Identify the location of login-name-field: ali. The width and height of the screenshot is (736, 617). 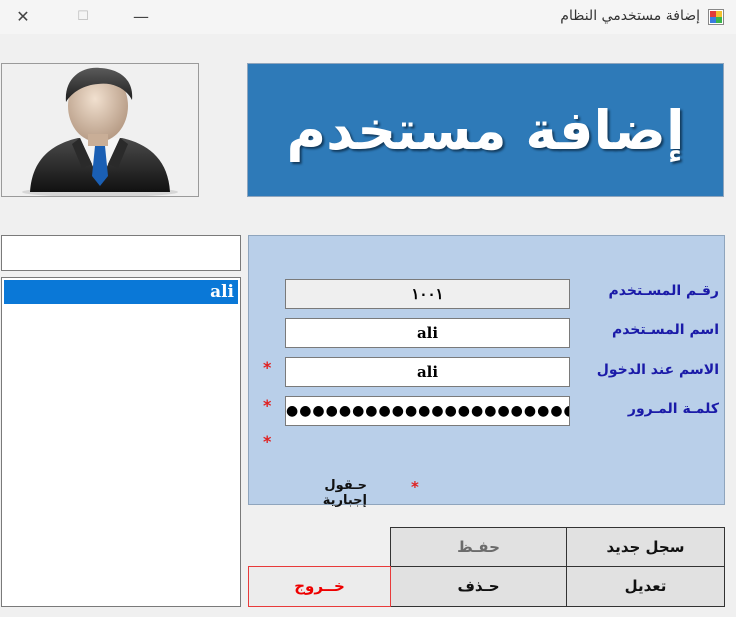
(427, 372).